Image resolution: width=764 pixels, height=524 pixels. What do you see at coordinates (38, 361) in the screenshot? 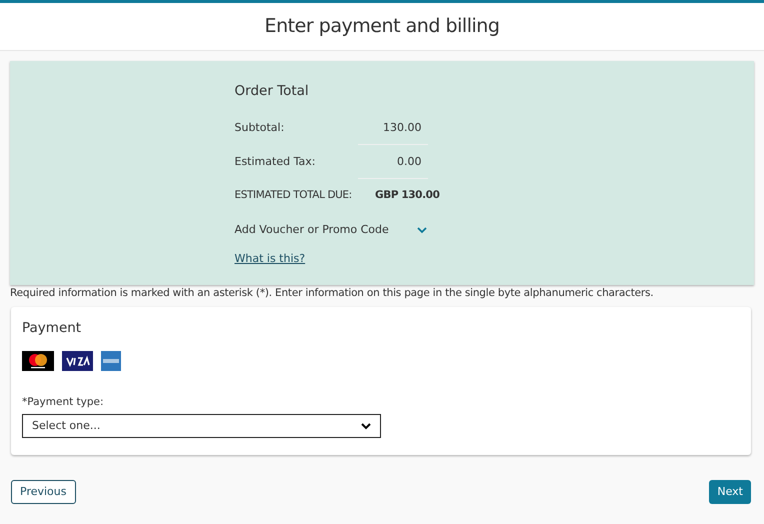
I see `mastercard-logo-icon` at bounding box center [38, 361].